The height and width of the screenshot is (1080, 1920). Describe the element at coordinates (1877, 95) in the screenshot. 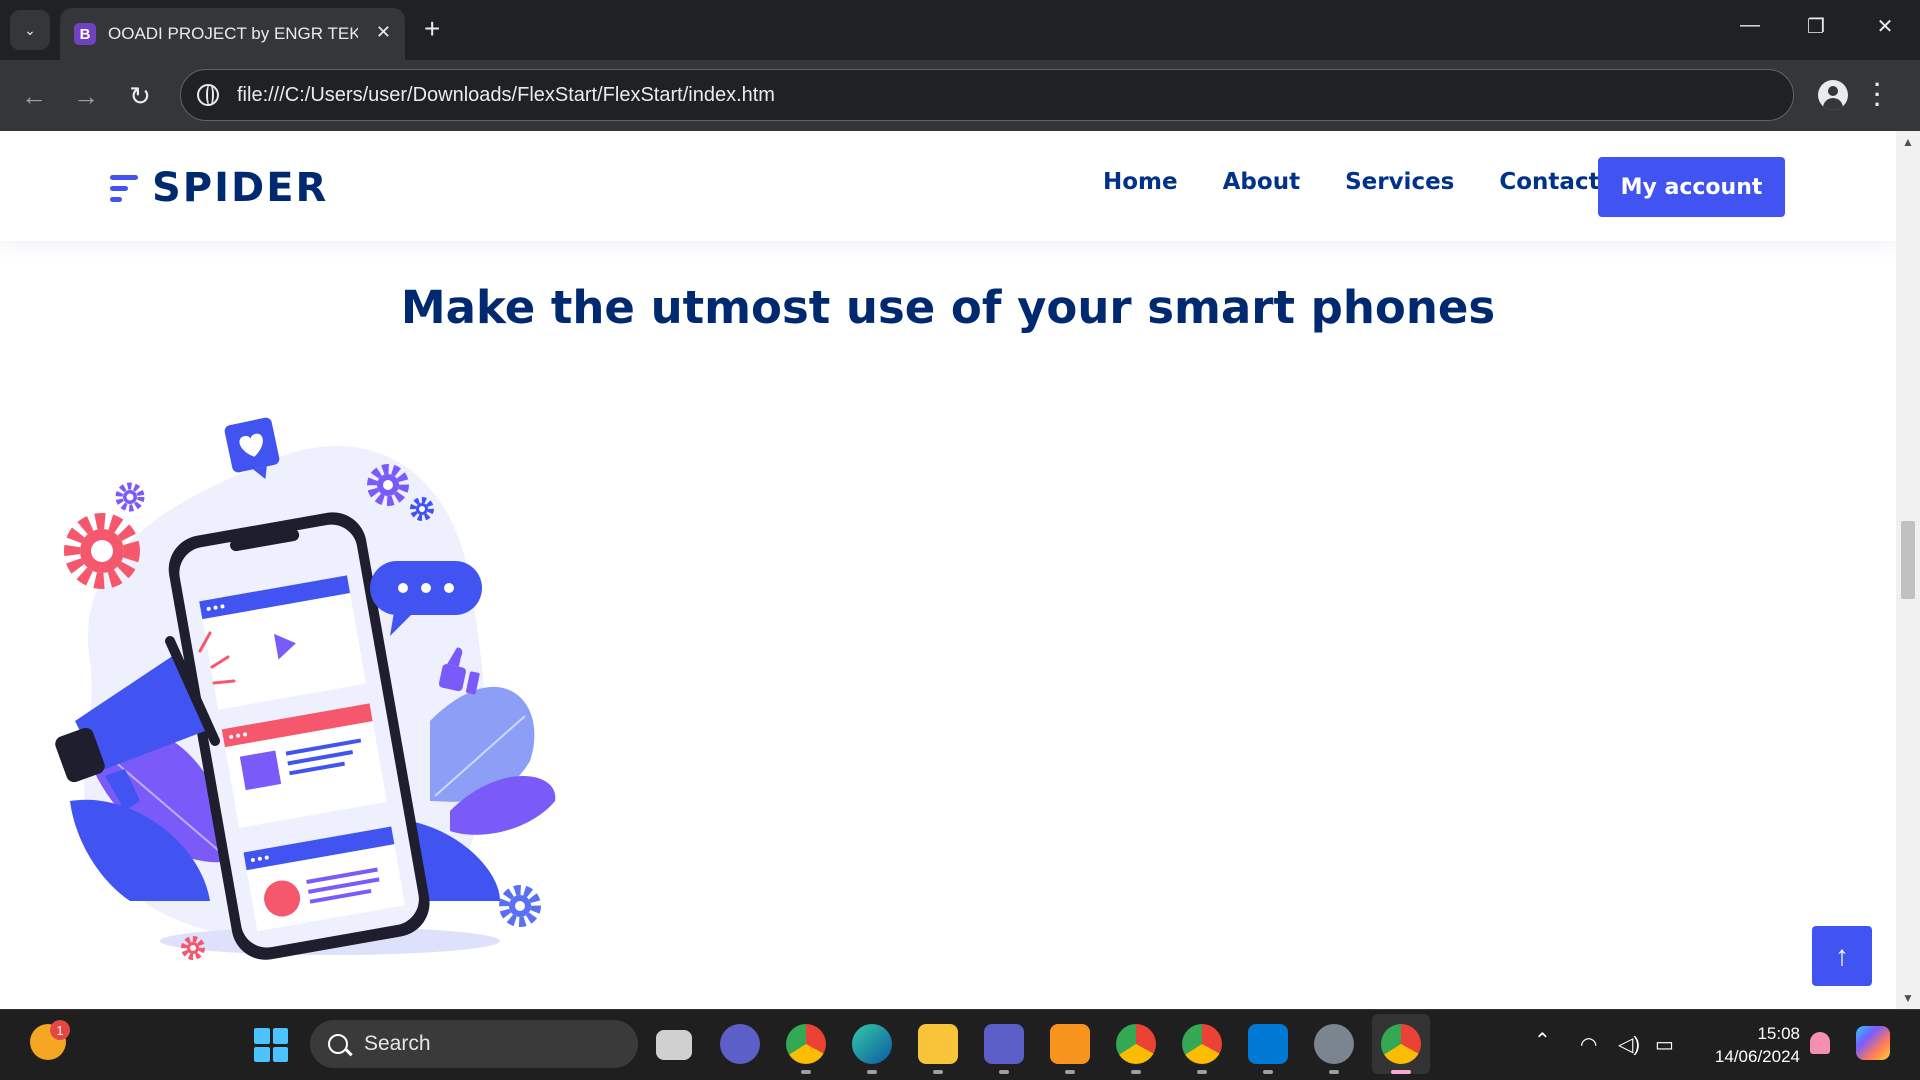

I see `browser-menu-icon: · · ·` at that location.